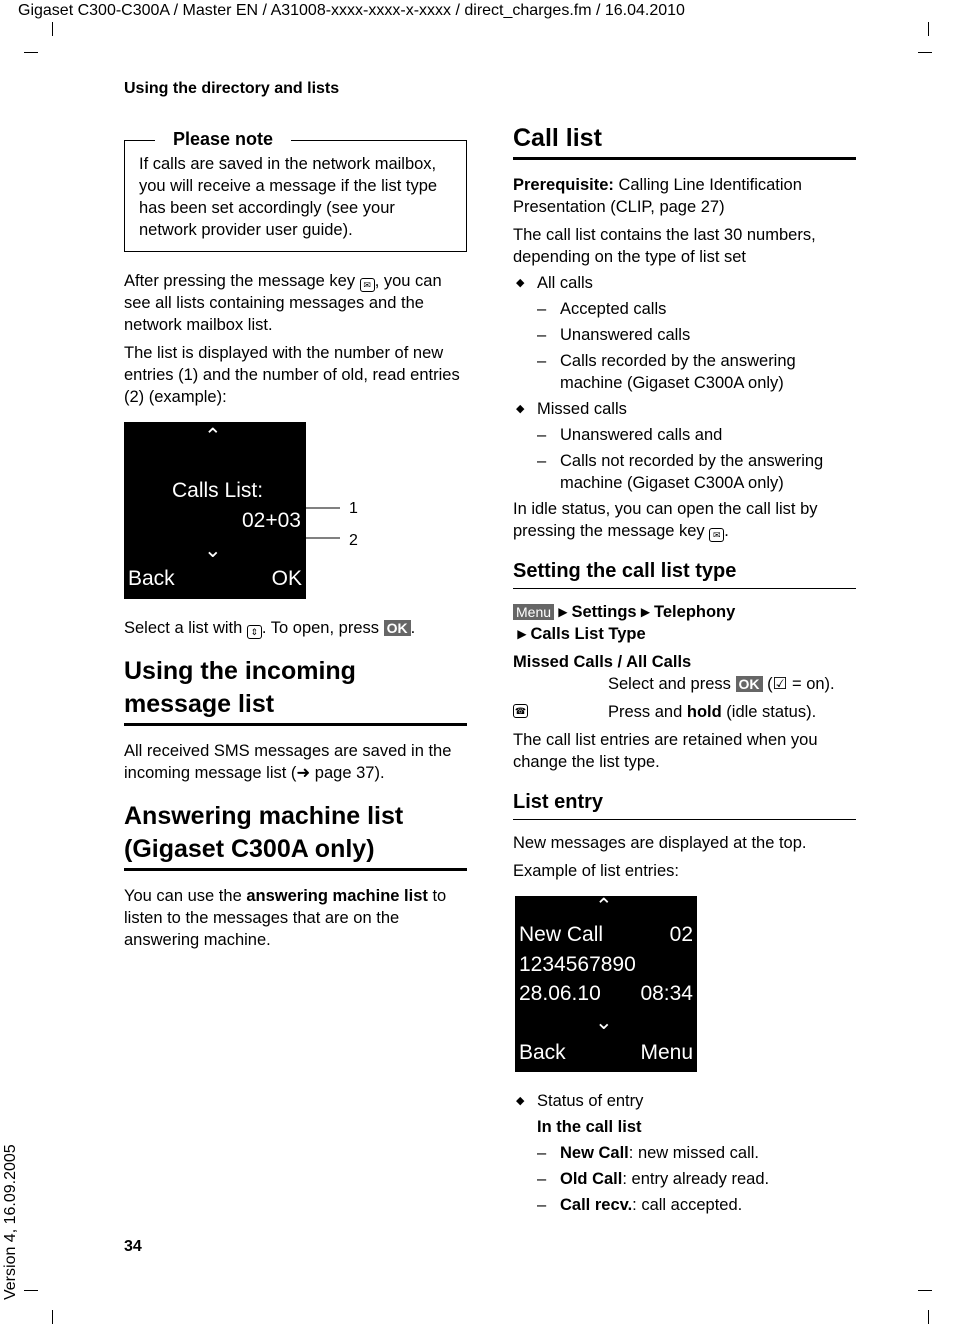 This screenshot has height=1324, width=957. What do you see at coordinates (223, 139) in the screenshot?
I see `note-label: Please note` at bounding box center [223, 139].